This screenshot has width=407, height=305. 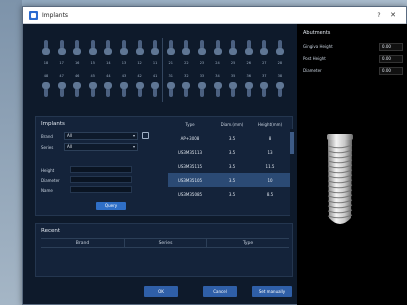 I want to click on brand-select: All ▾, so click(x=101, y=136).